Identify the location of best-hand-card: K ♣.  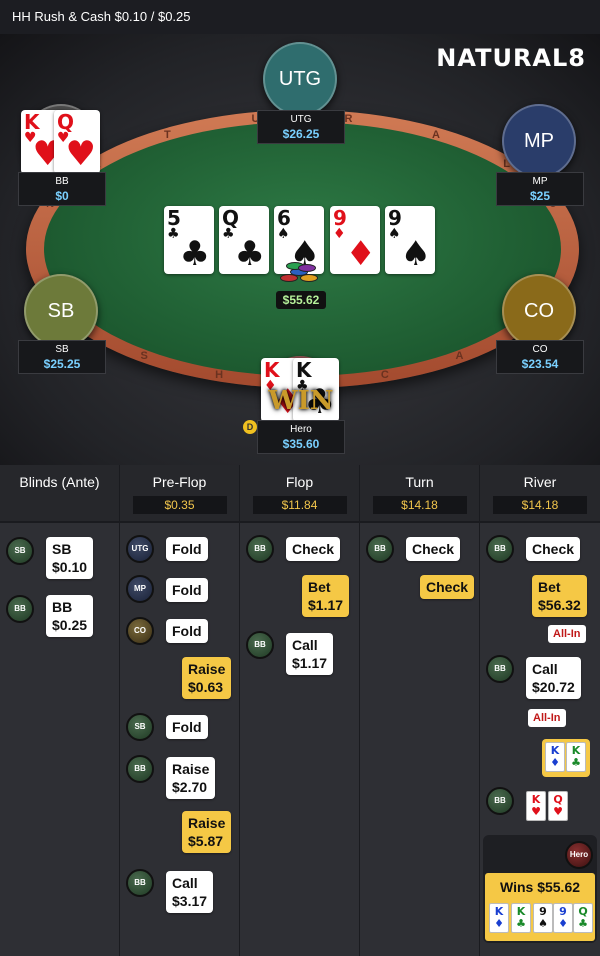
(521, 918).